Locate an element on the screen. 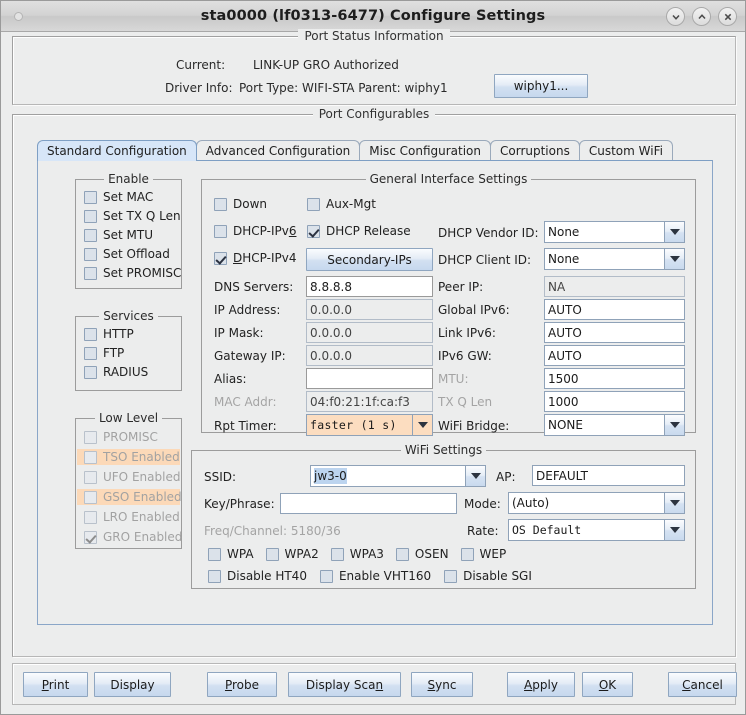 Image resolution: width=746 pixels, height=715 pixels. mtu-input: 1500 is located at coordinates (614, 378).